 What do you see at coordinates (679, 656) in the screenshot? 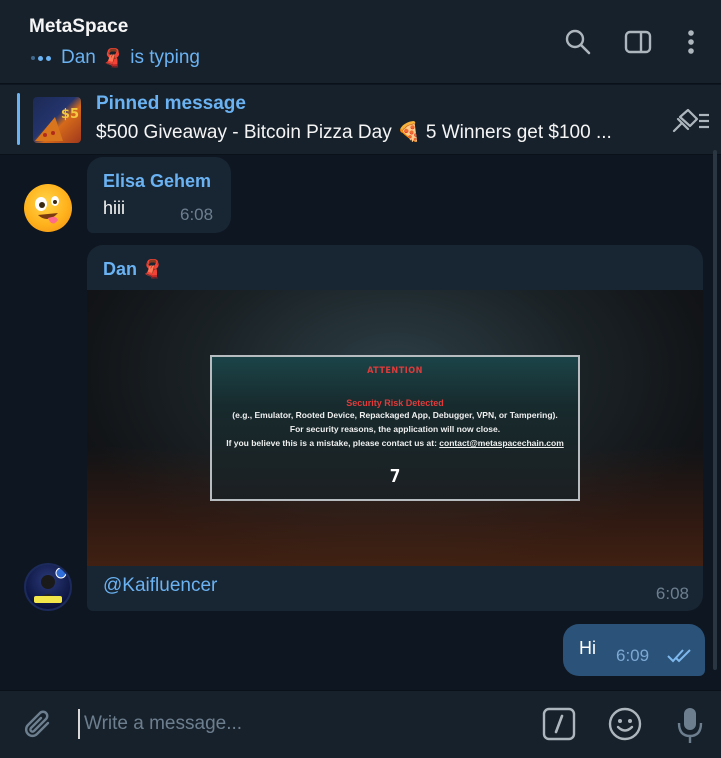
I see `read-checkmarks-icon` at bounding box center [679, 656].